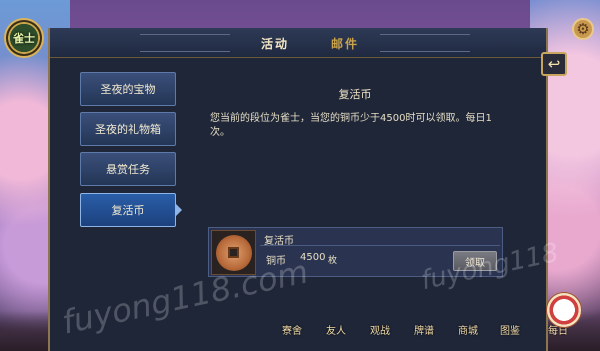  Describe the element at coordinates (351, 125) in the screenshot. I see `content-description: 您当前的段位为雀士，当您的铜币少于4500时可以领取。每日1次。` at that location.